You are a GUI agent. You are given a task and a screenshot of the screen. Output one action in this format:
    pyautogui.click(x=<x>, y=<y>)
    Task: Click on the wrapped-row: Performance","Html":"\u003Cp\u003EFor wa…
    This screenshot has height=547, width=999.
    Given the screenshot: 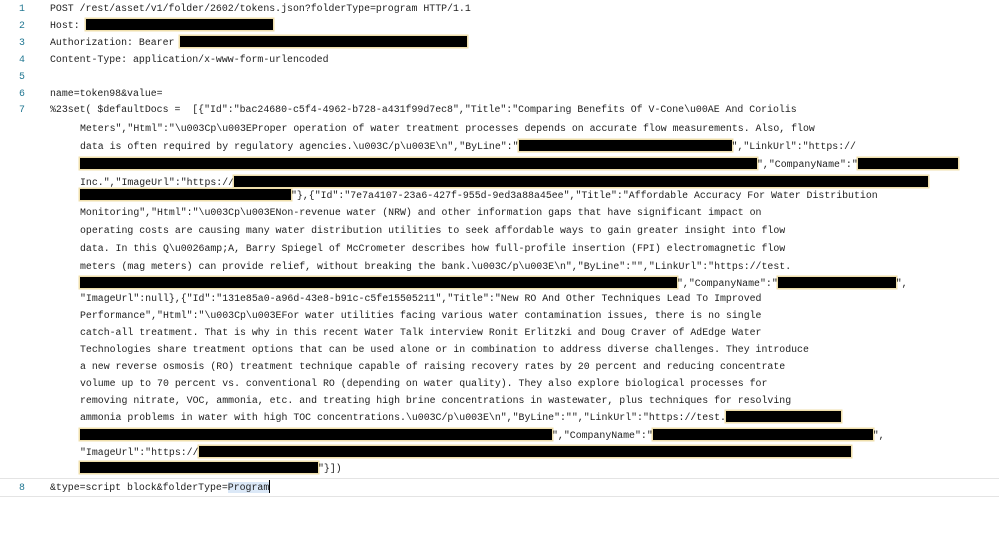 What is the action you would take?
    pyautogui.click(x=499, y=315)
    